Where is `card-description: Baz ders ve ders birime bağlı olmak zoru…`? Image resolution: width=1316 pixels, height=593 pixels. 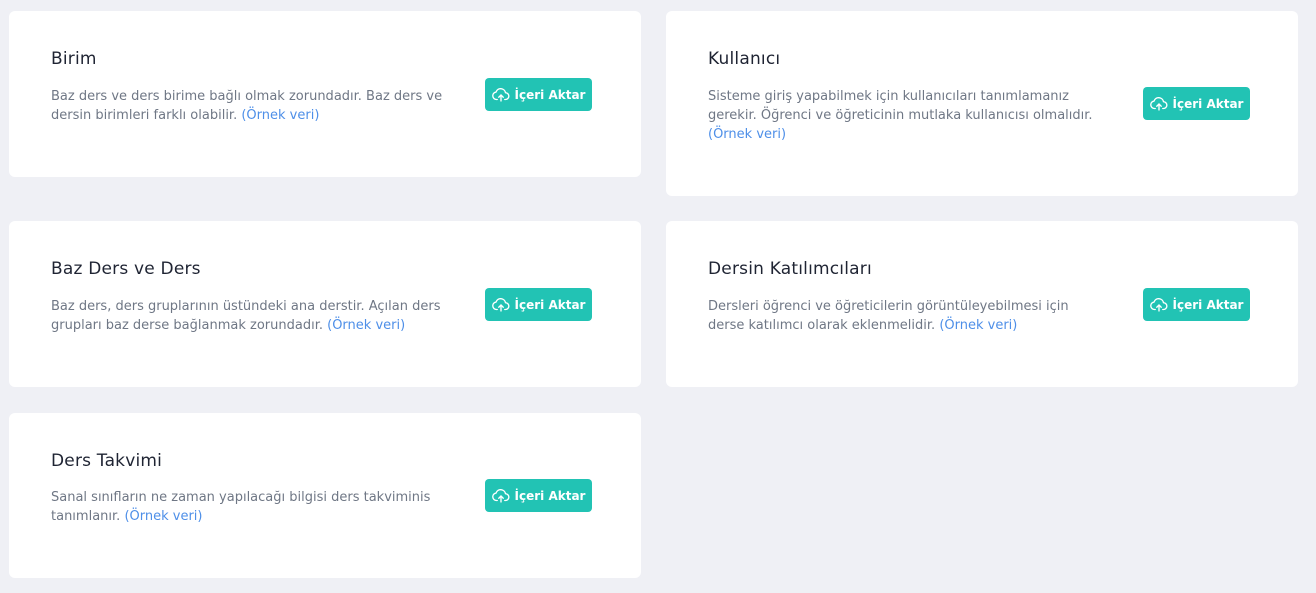 card-description: Baz ders ve ders birime bağlı olmak zoru… is located at coordinates (251, 106).